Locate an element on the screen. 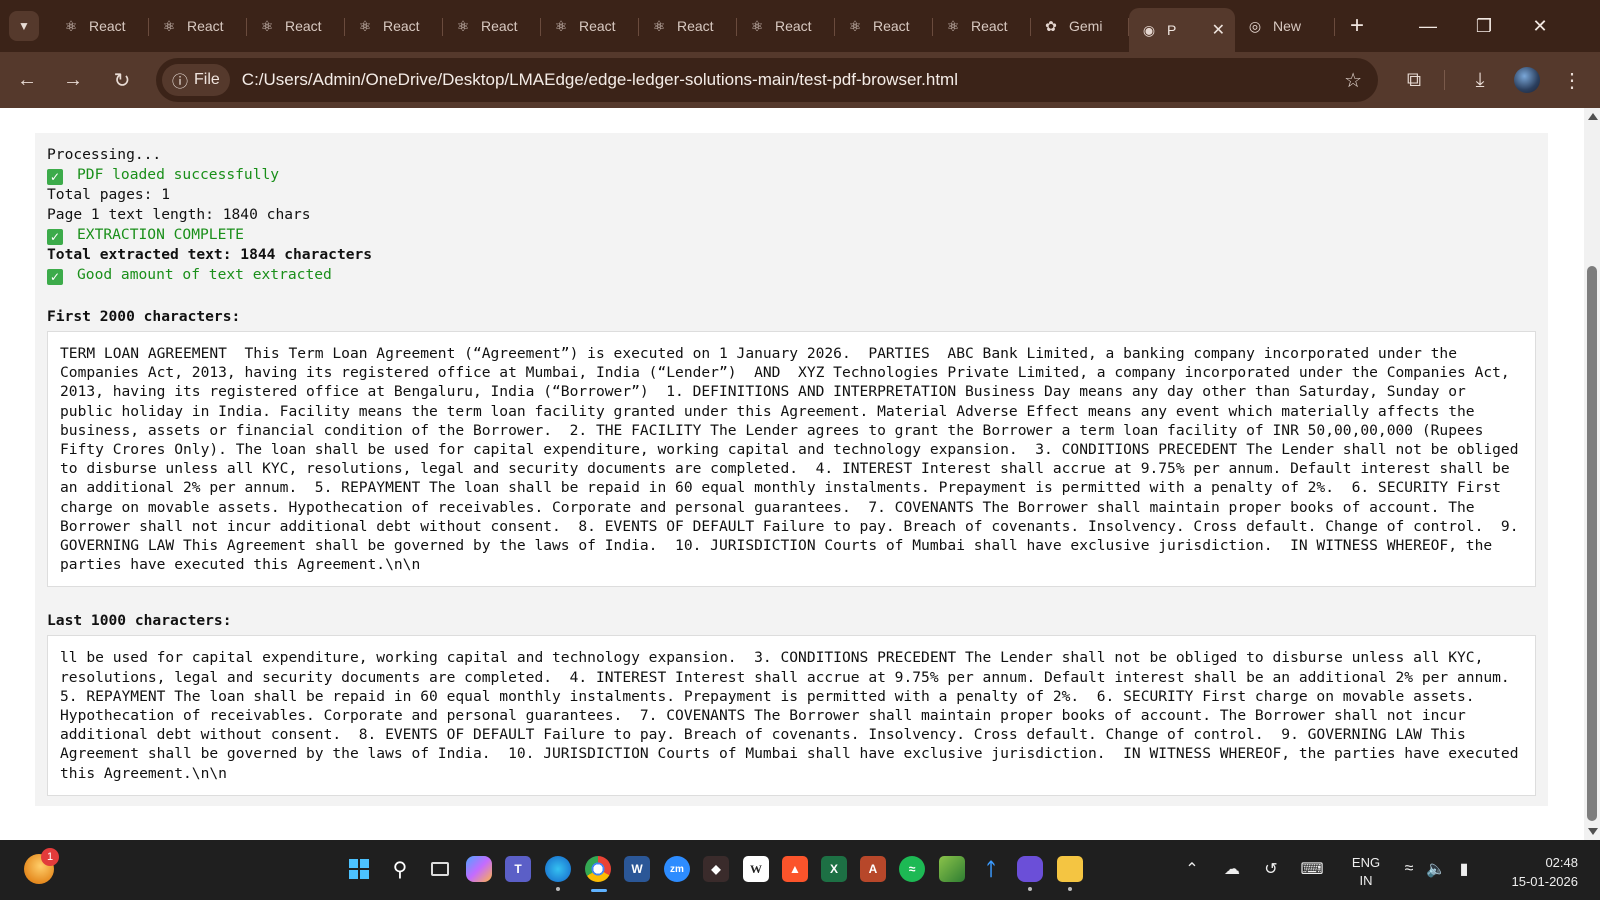 Image resolution: width=1600 pixels, height=900 pixels. brave-icon: ▲ is located at coordinates (795, 869).